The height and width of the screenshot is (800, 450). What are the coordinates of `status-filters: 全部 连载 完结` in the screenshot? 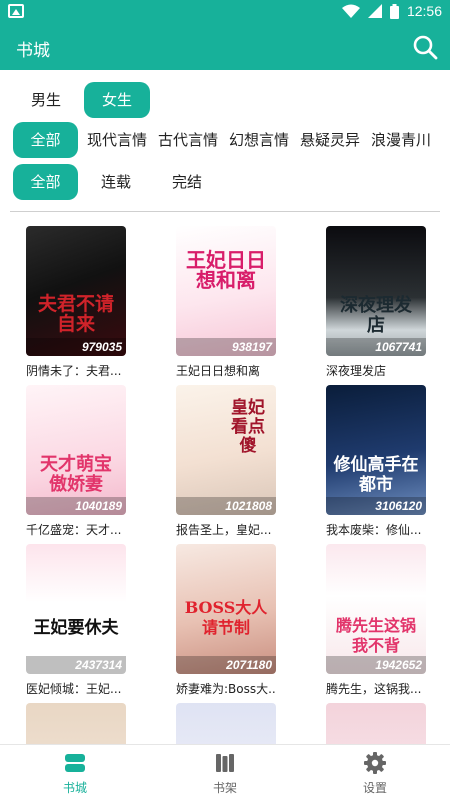 It's located at (225, 182).